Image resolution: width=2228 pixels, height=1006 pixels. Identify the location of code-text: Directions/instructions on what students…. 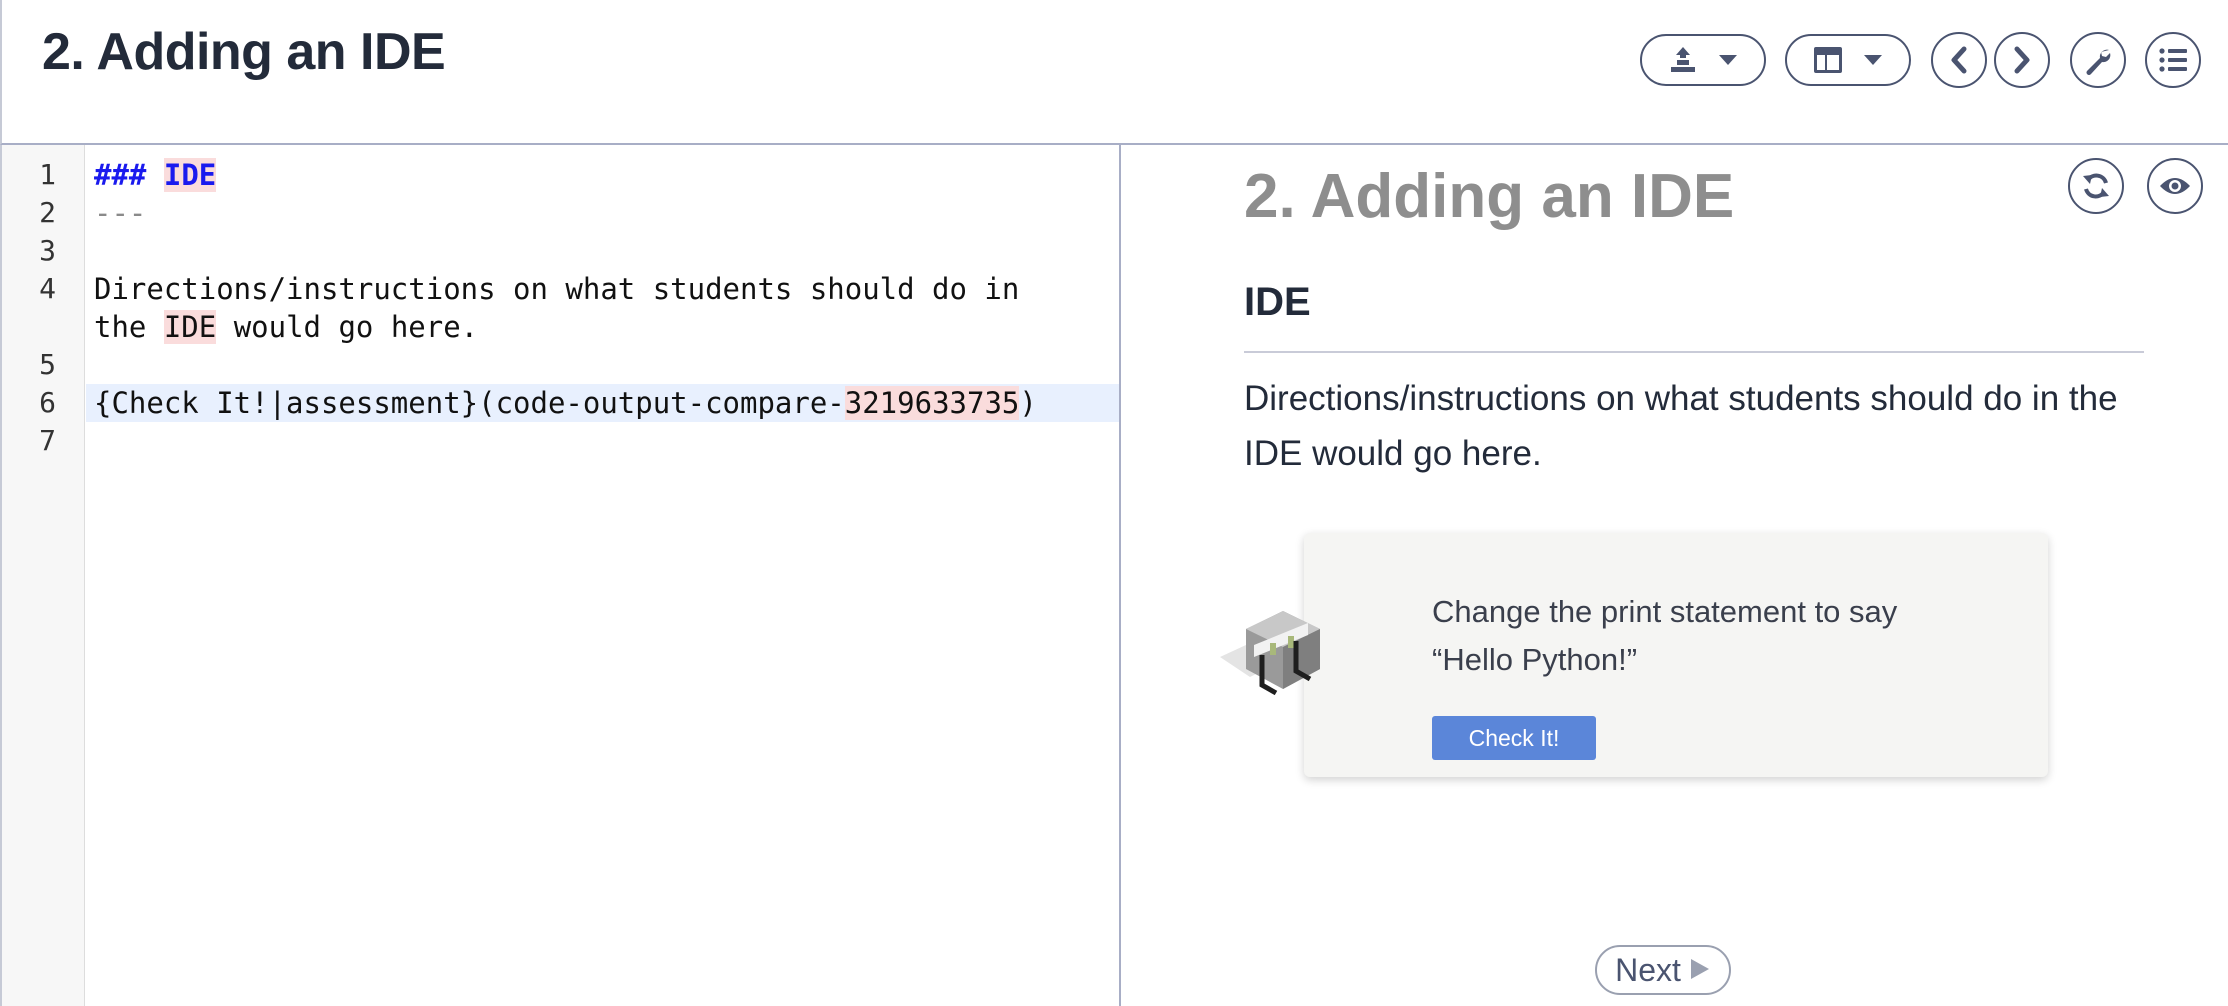
(557, 289).